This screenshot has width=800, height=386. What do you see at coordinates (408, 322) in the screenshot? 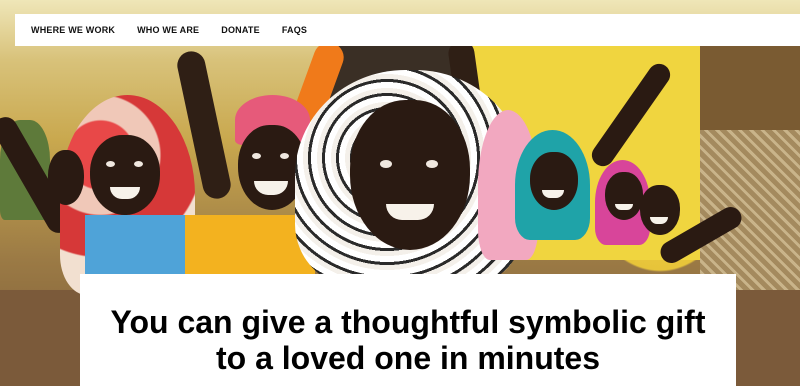
I see `hero-headline-line-1: You can give a thoughtful symbolic gift` at bounding box center [408, 322].